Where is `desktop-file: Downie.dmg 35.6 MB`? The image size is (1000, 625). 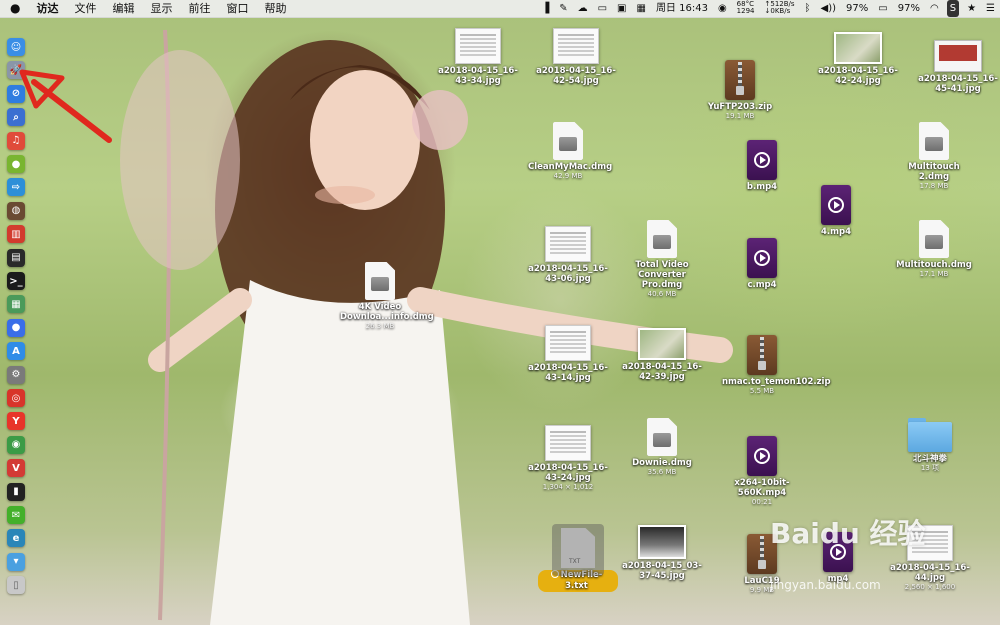
desktop-file: Downie.dmg 35.6 MB is located at coordinates (662, 447).